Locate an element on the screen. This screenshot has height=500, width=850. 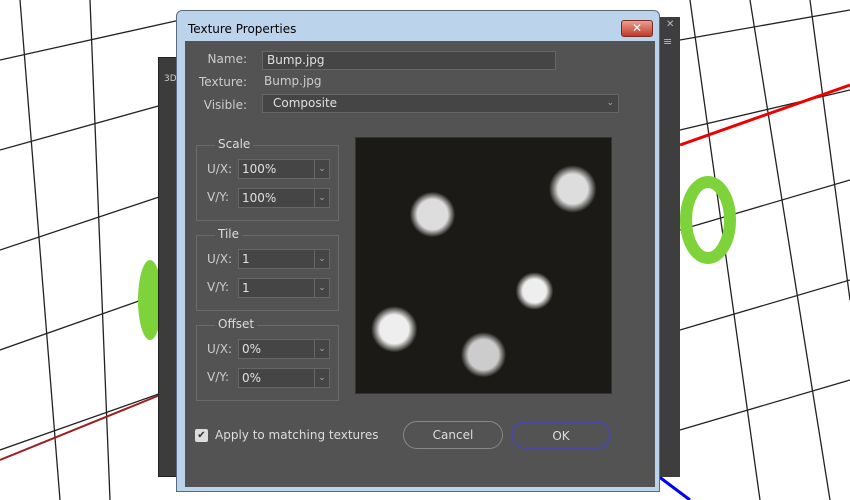
scale-ux-value: 100% is located at coordinates (259, 169).